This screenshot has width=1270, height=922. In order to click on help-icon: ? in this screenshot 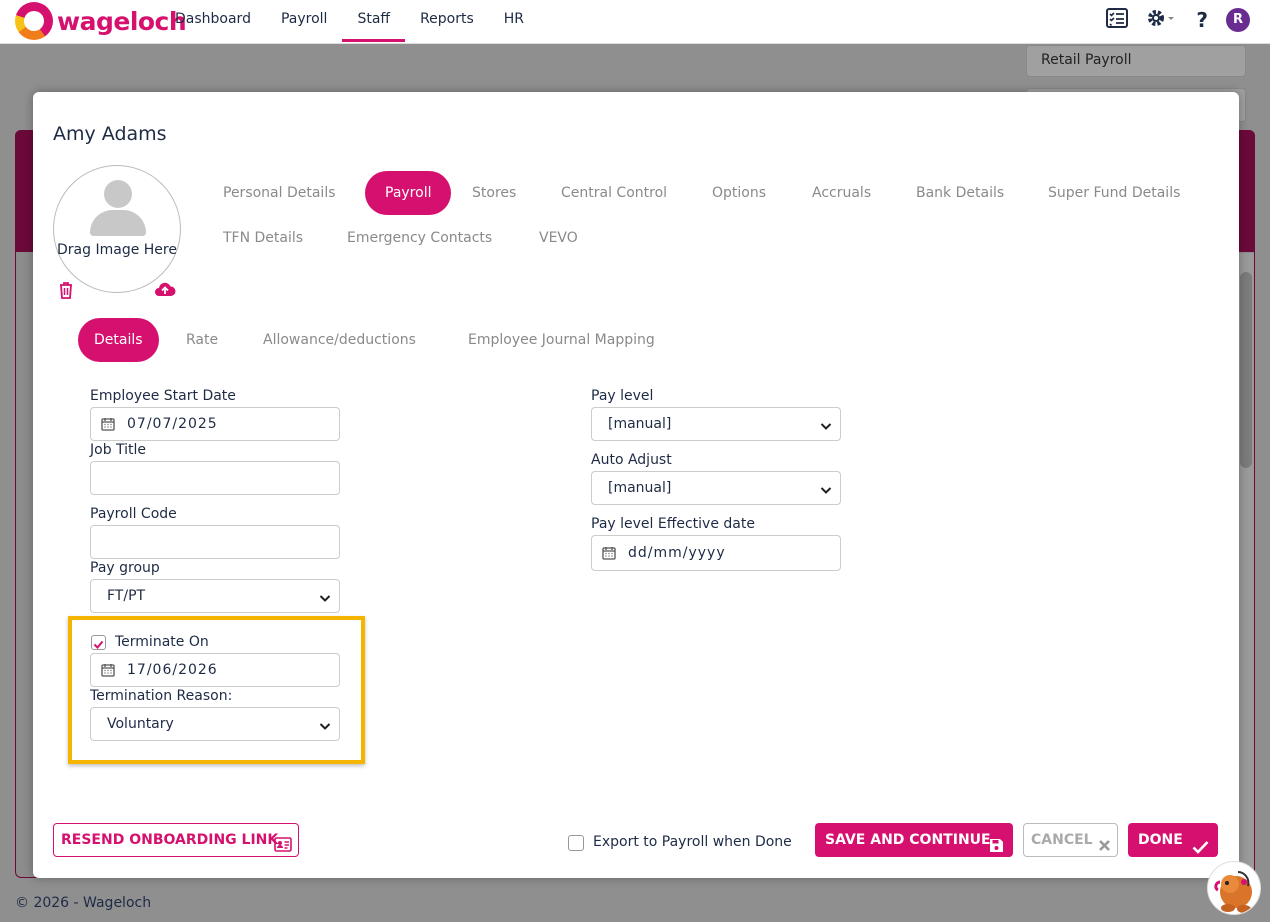, I will do `click(1202, 20)`.